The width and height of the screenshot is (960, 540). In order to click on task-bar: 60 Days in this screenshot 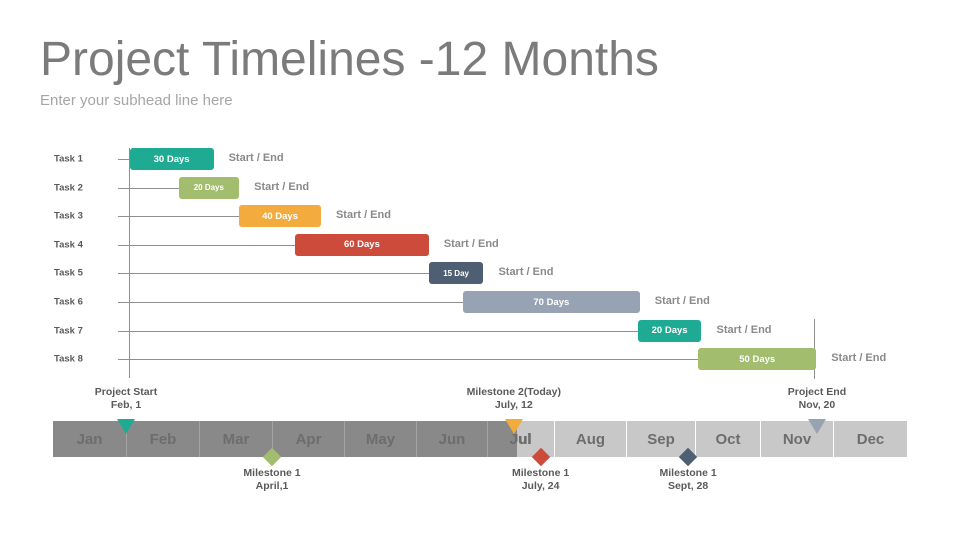, I will do `click(362, 244)`.